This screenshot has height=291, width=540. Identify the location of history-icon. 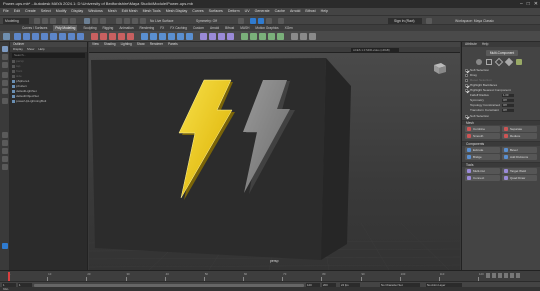
(241, 21).